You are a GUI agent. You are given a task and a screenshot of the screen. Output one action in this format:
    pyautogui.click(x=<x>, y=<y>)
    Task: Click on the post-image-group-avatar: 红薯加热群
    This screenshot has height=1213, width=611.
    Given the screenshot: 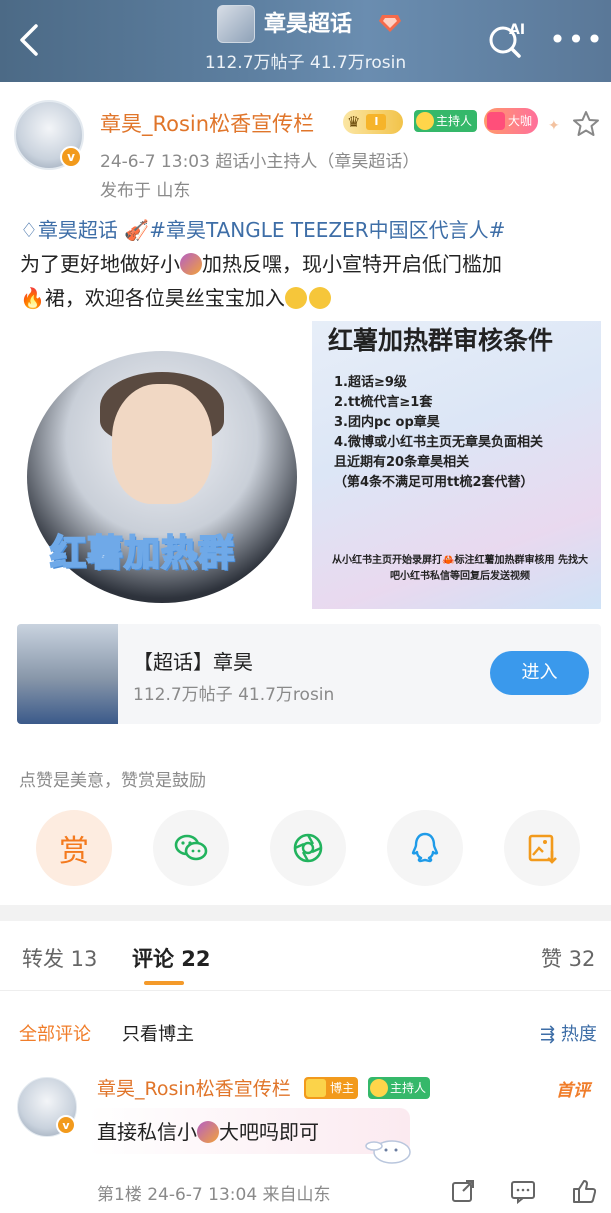 What is the action you would take?
    pyautogui.click(x=162, y=466)
    